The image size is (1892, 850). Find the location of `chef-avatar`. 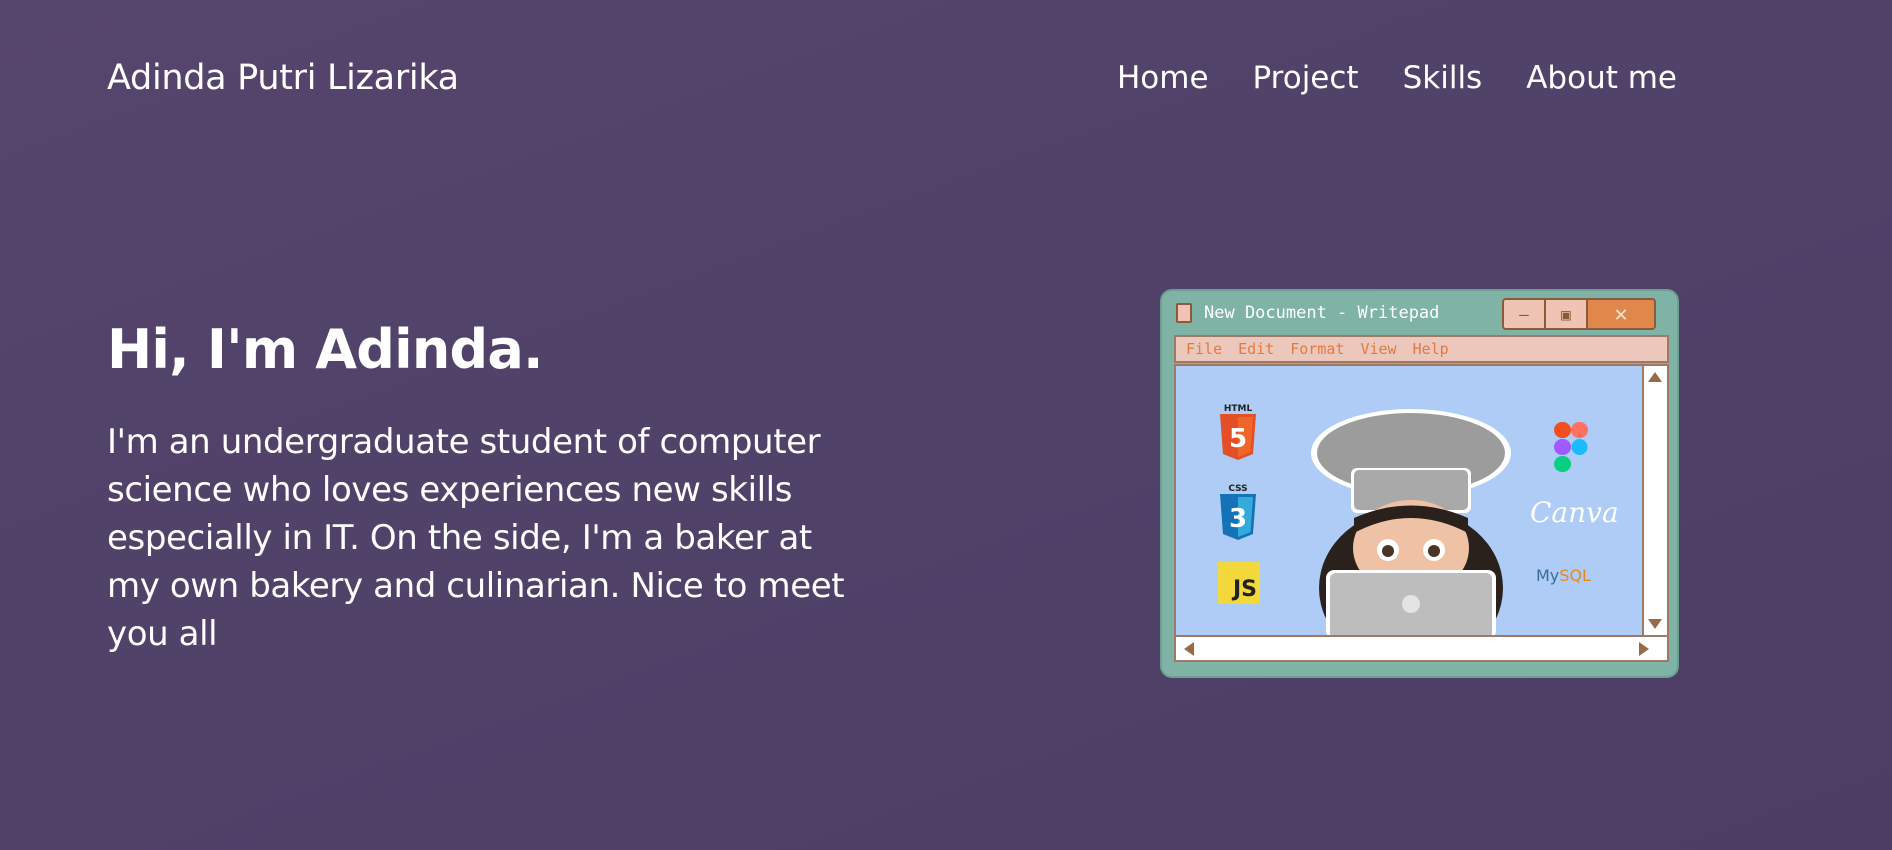

chef-avatar is located at coordinates (1411, 522).